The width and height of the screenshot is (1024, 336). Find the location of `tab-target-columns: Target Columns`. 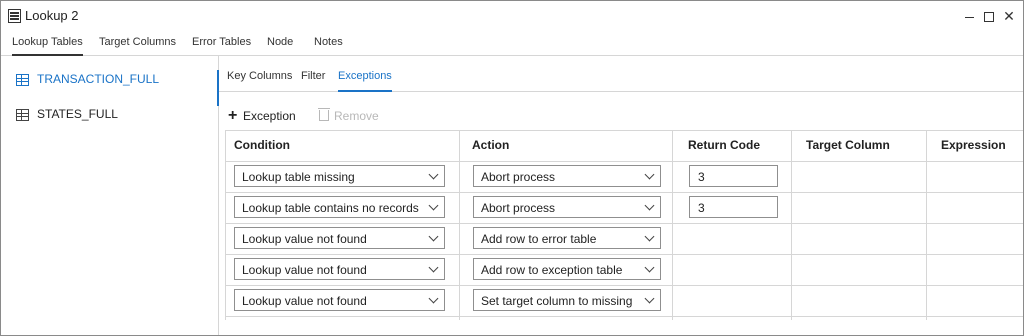

tab-target-columns: Target Columns is located at coordinates (137, 42).